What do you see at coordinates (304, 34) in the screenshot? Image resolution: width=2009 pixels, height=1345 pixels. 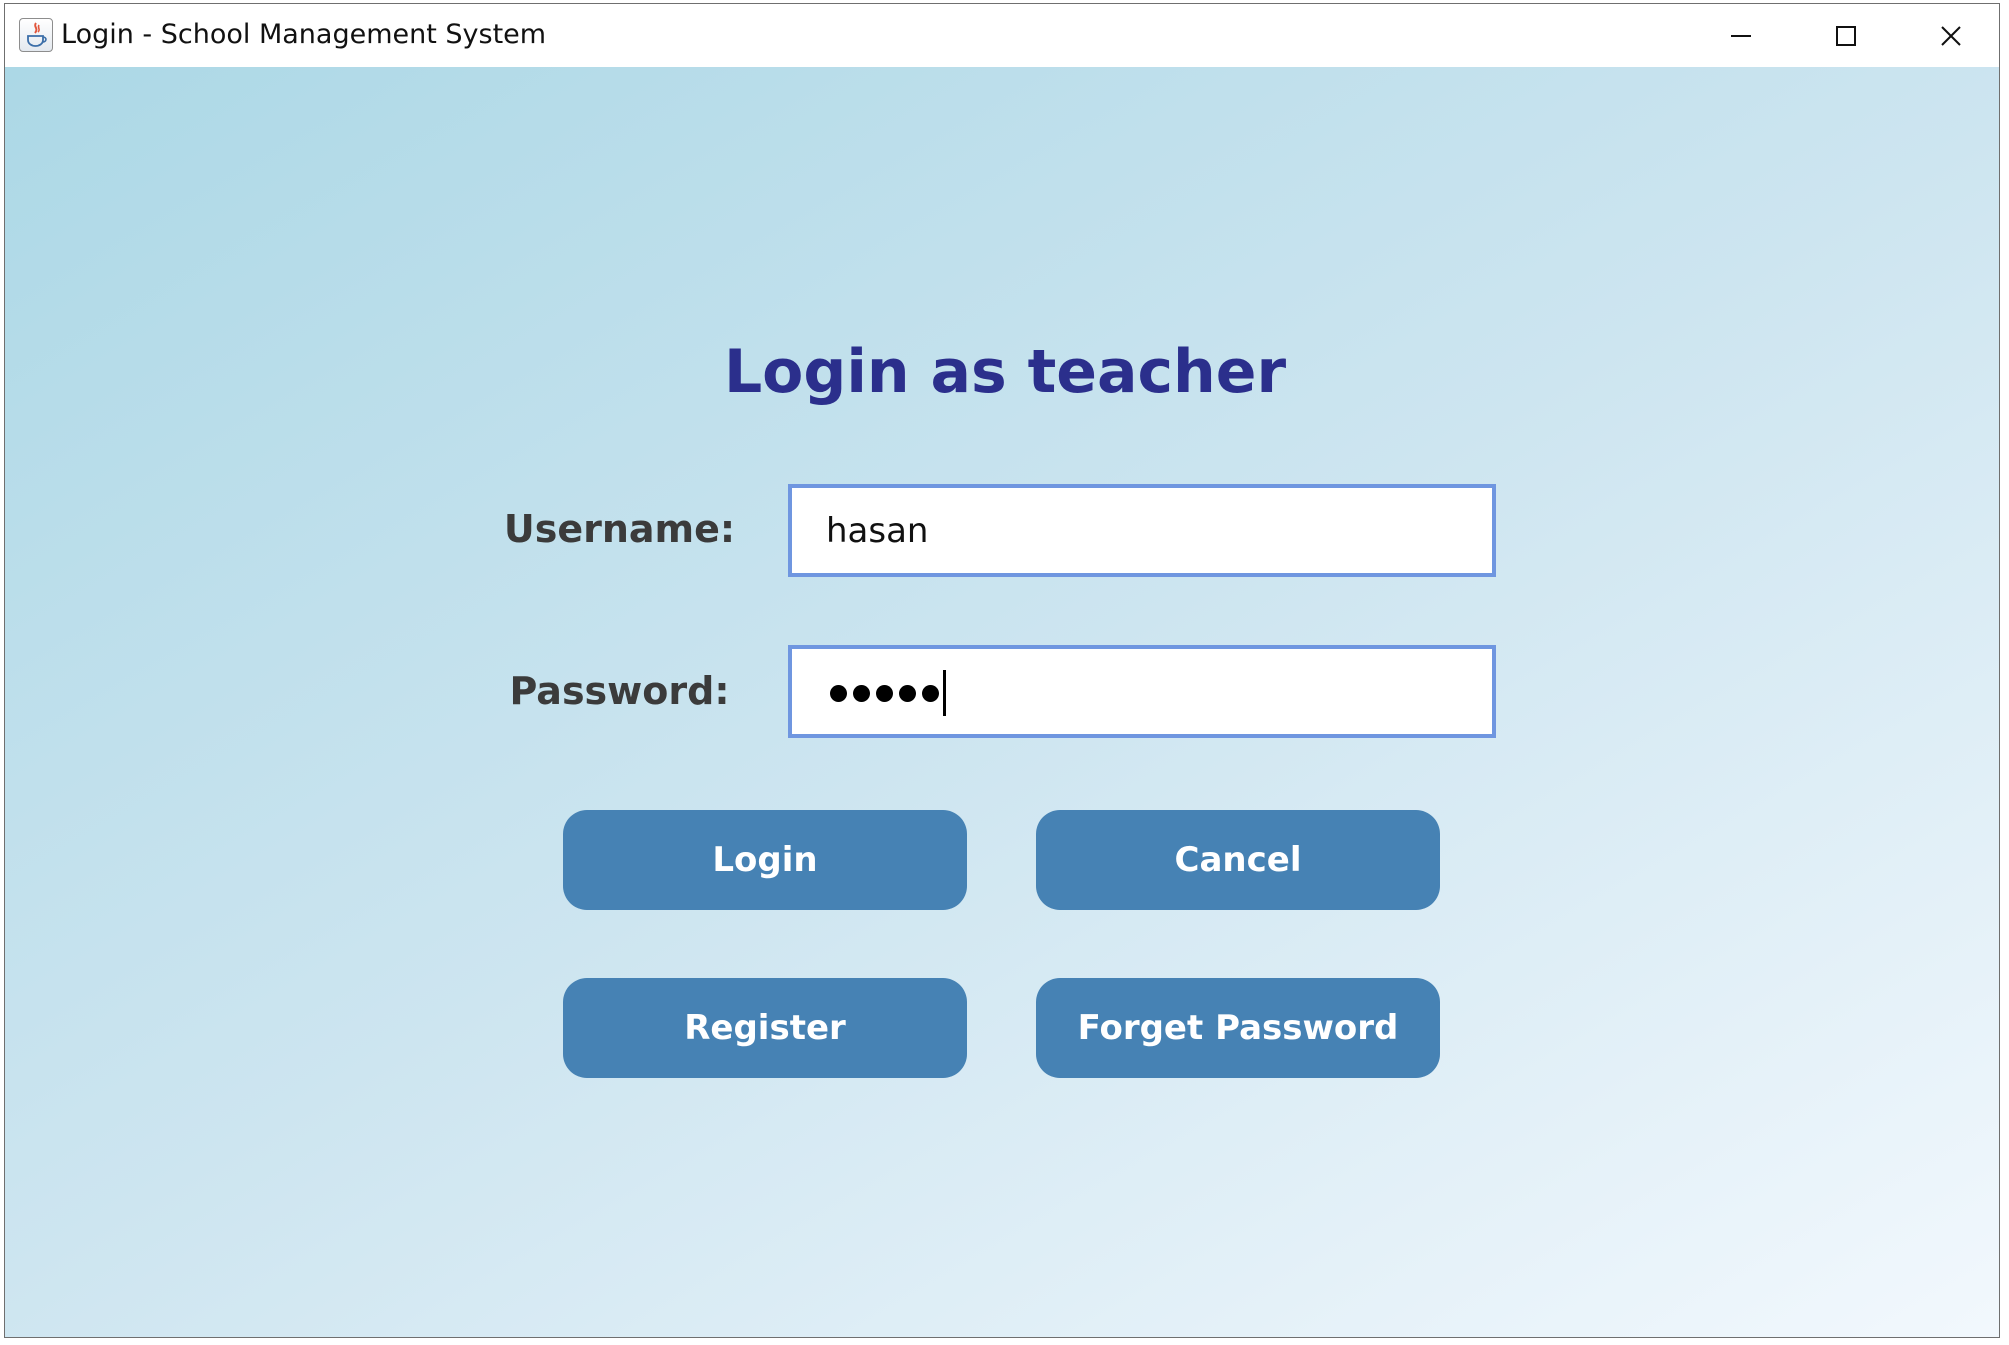 I see `window-title: Login - School Management System` at bounding box center [304, 34].